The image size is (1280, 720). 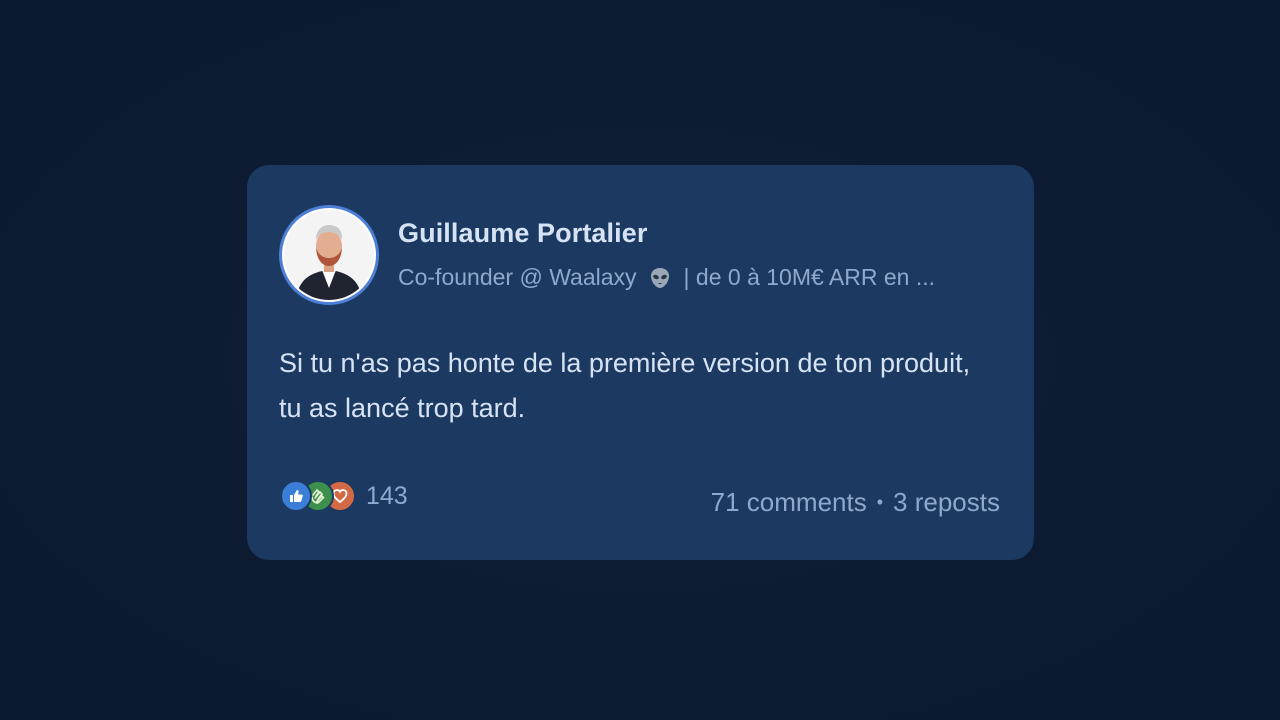 What do you see at coordinates (517, 277) in the screenshot?
I see `headline-start: Co-founder @ Waalaxy` at bounding box center [517, 277].